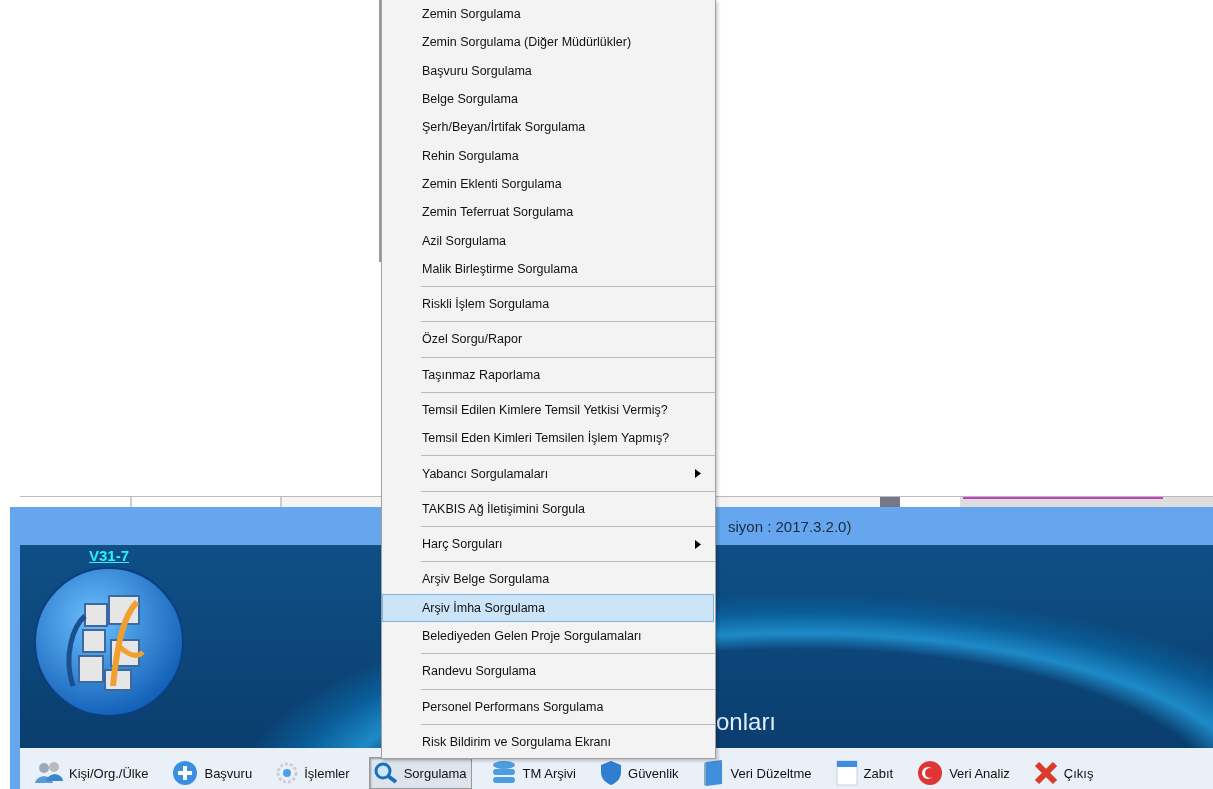  I want to click on banner-title: onları, so click(746, 722).